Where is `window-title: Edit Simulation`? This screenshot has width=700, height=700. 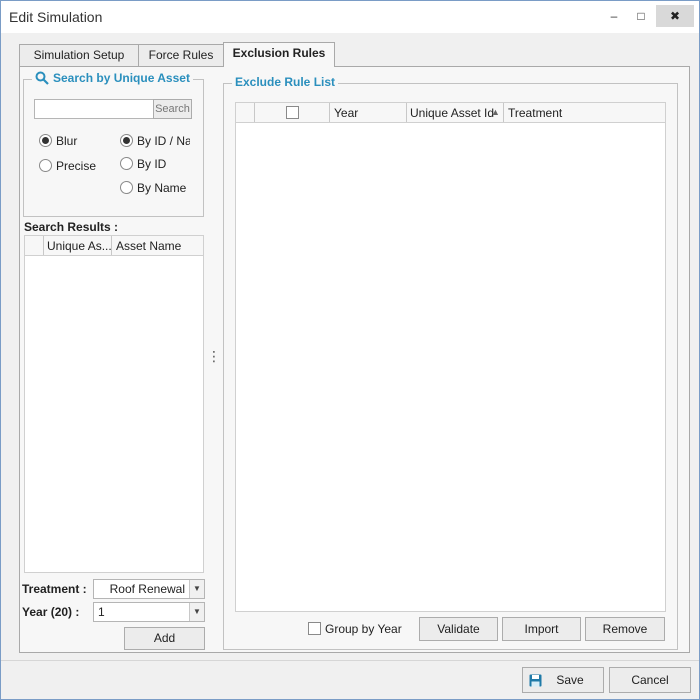 window-title: Edit Simulation is located at coordinates (56, 17).